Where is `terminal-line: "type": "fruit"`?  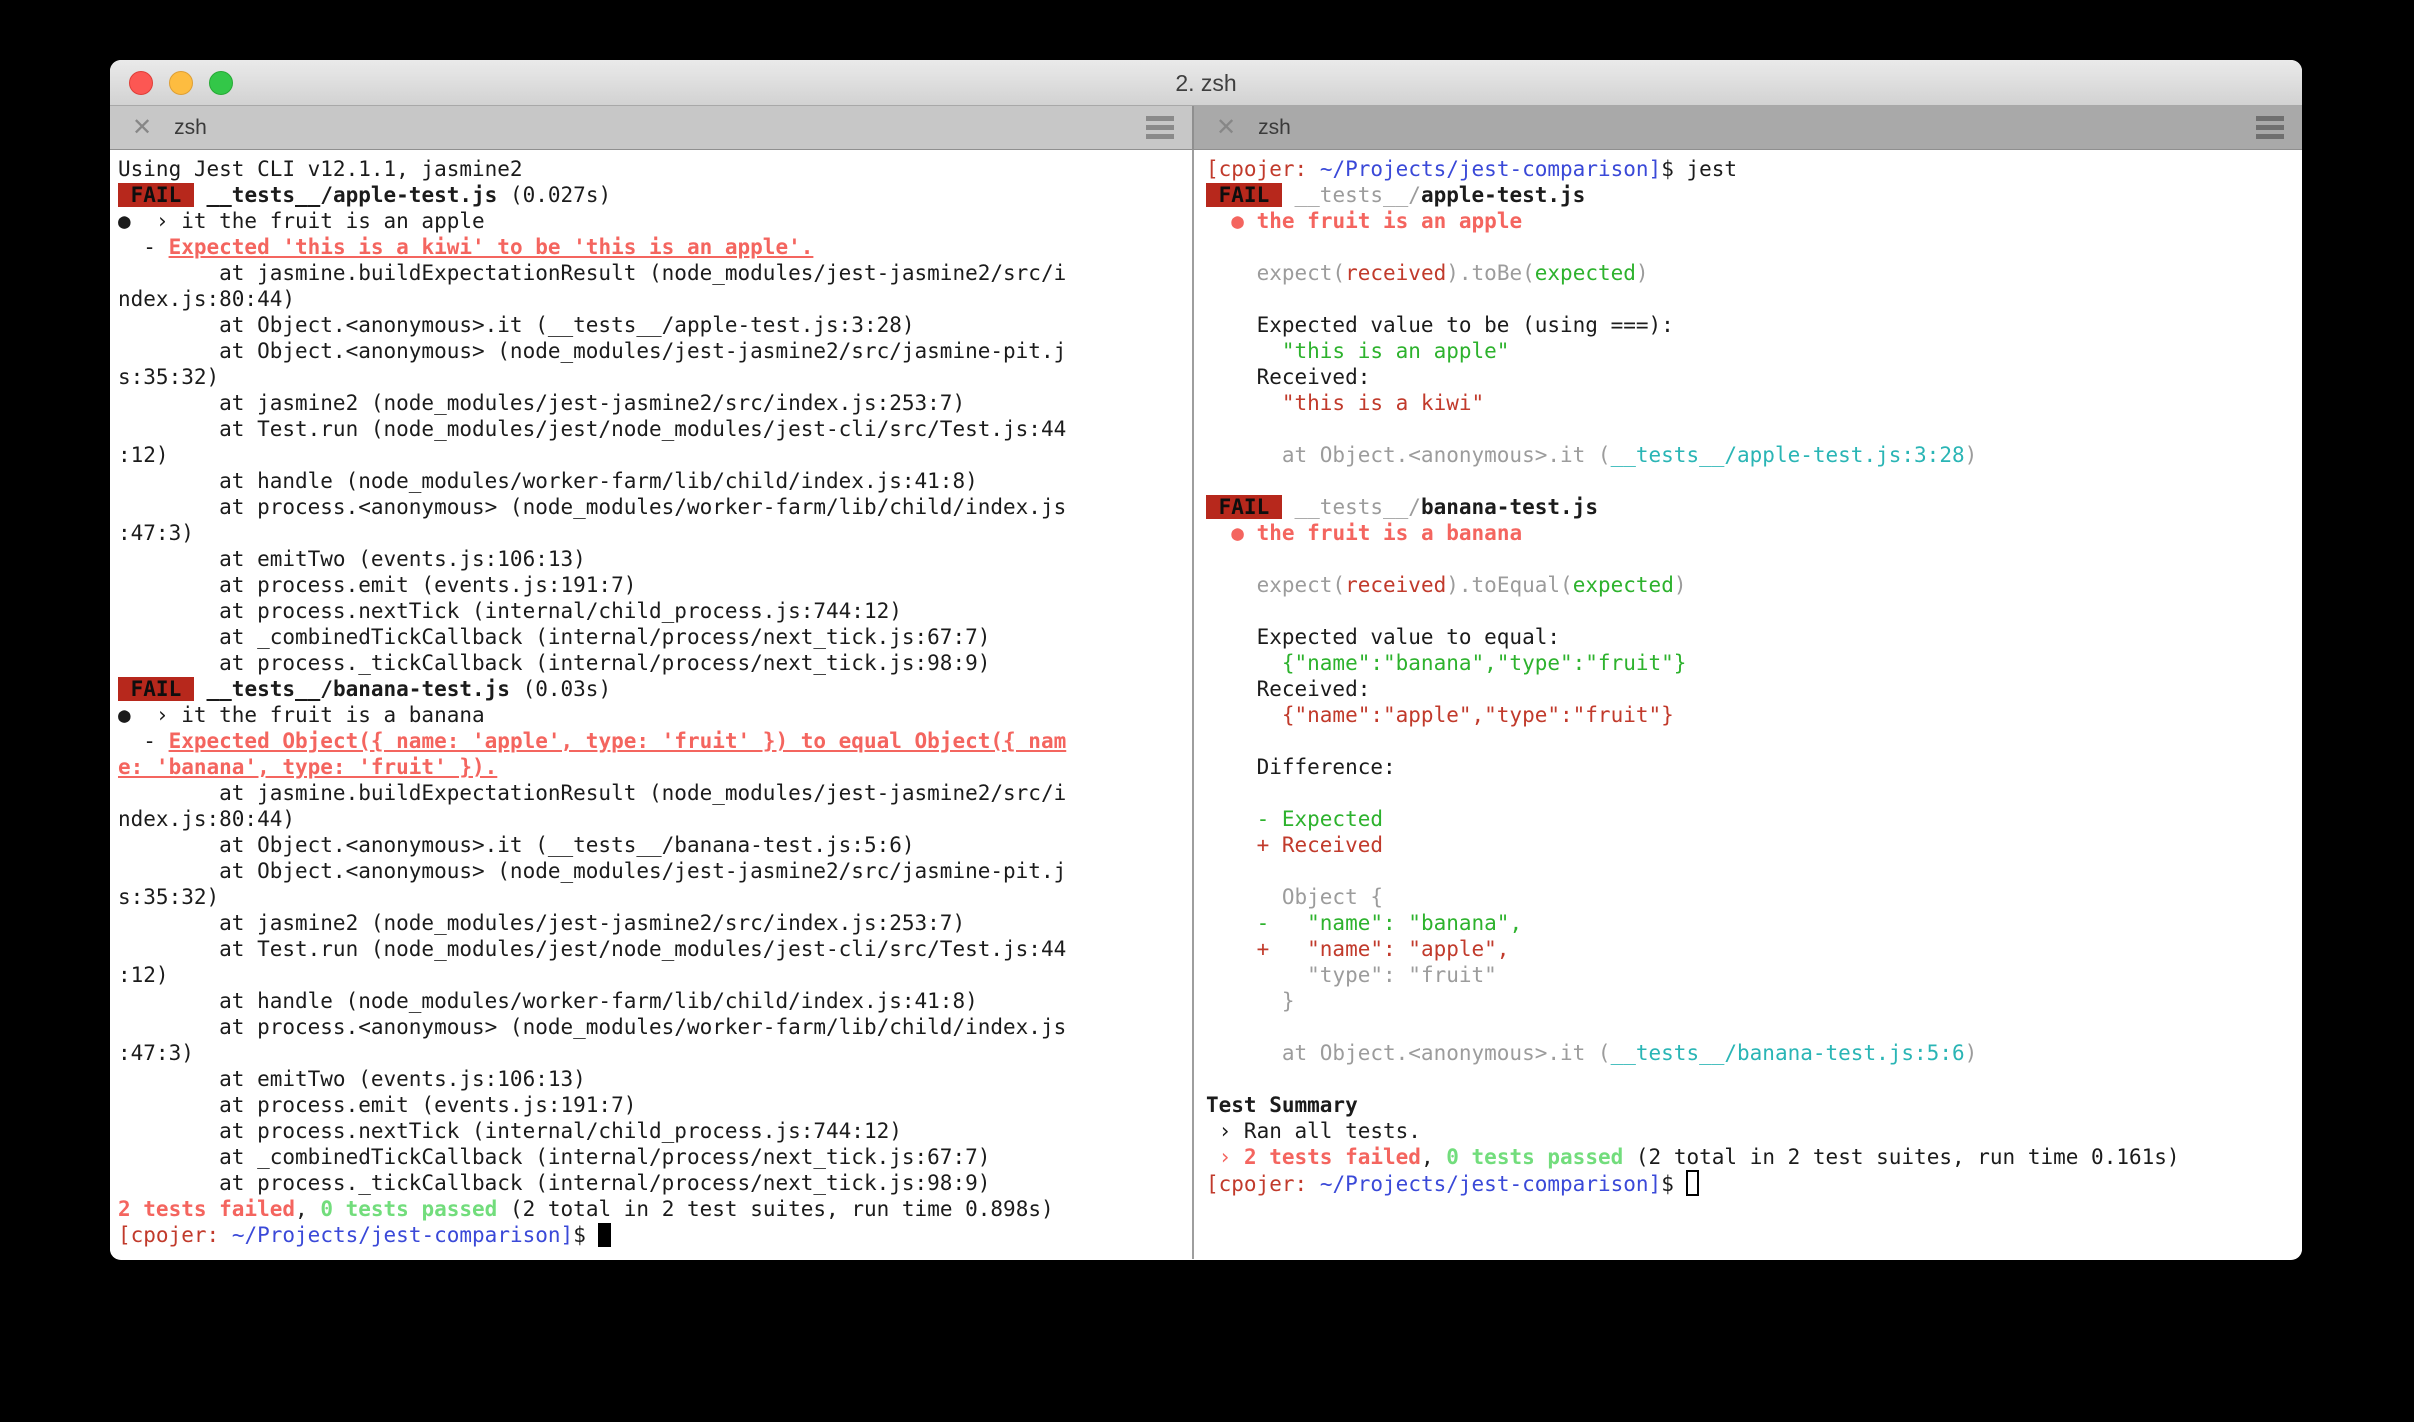 terminal-line: "type": "fruit" is located at coordinates (1751, 975).